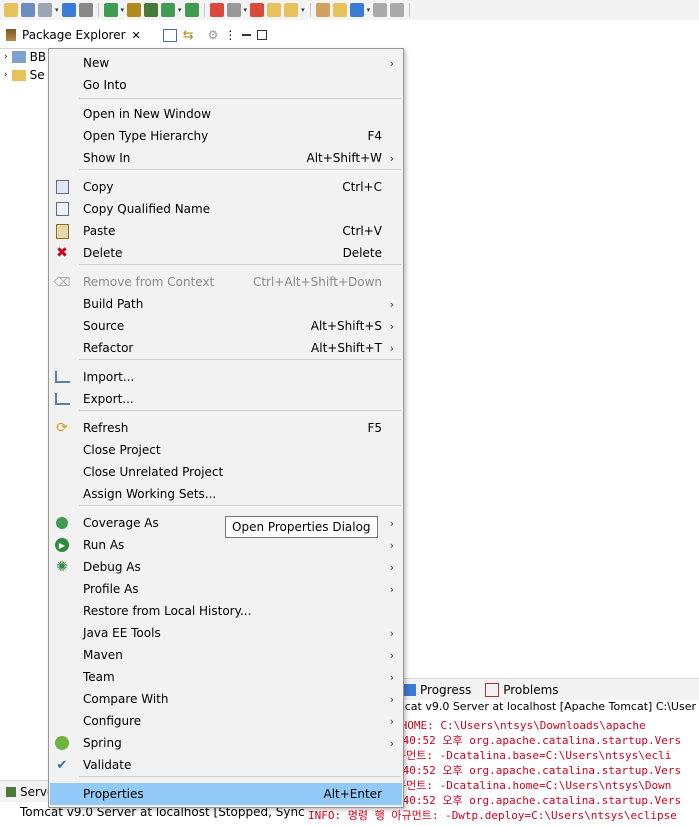 Image resolution: width=699 pixels, height=826 pixels. What do you see at coordinates (213, 35) in the screenshot?
I see `filter-icon: ⚙` at bounding box center [213, 35].